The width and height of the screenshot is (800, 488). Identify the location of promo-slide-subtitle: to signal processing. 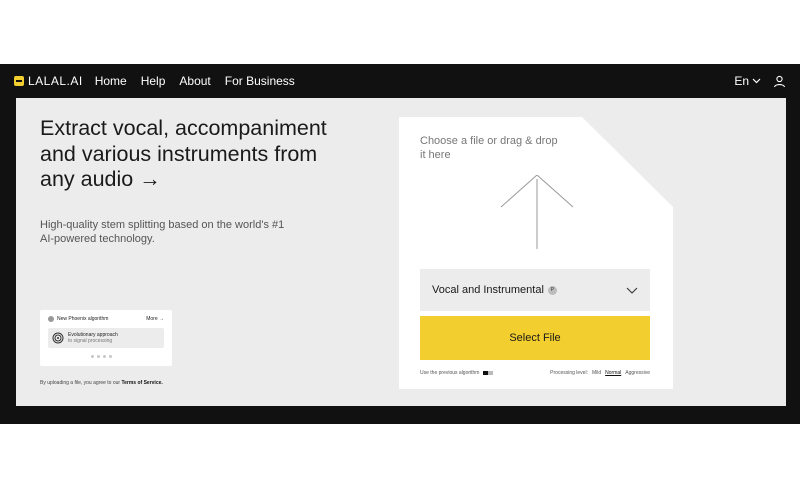
(90, 341).